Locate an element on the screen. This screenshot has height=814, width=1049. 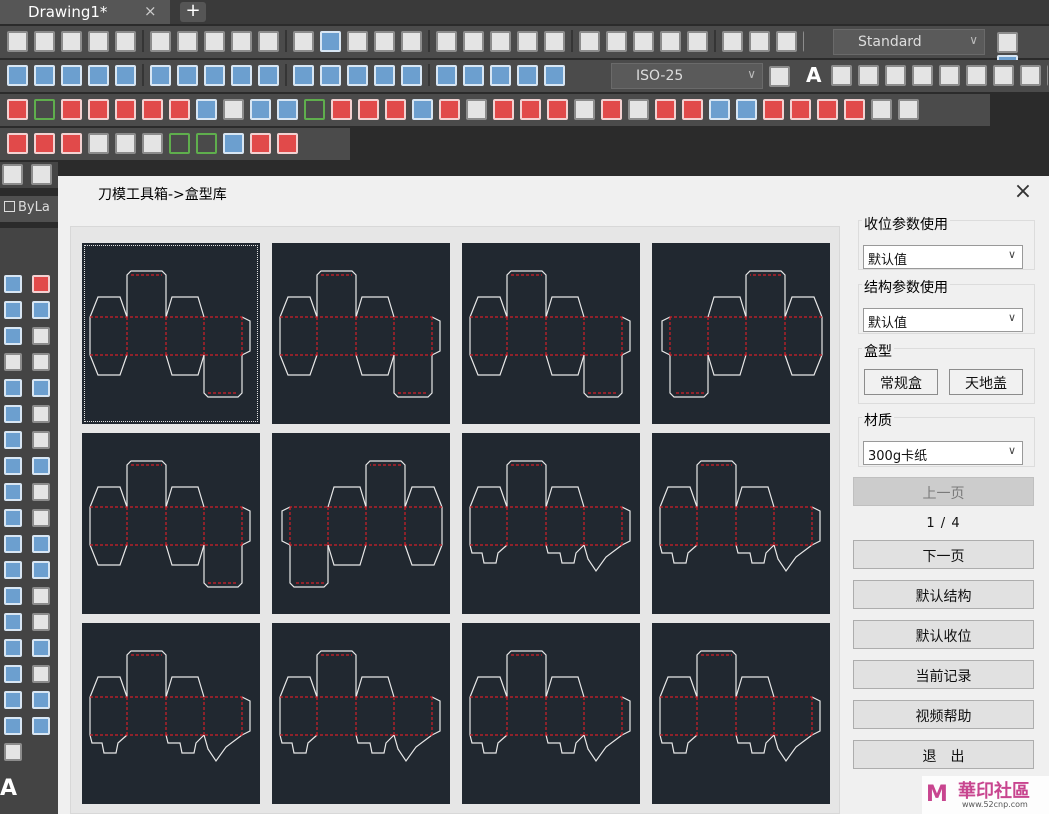
default-layout-button: 默认收位 is located at coordinates (943, 634).